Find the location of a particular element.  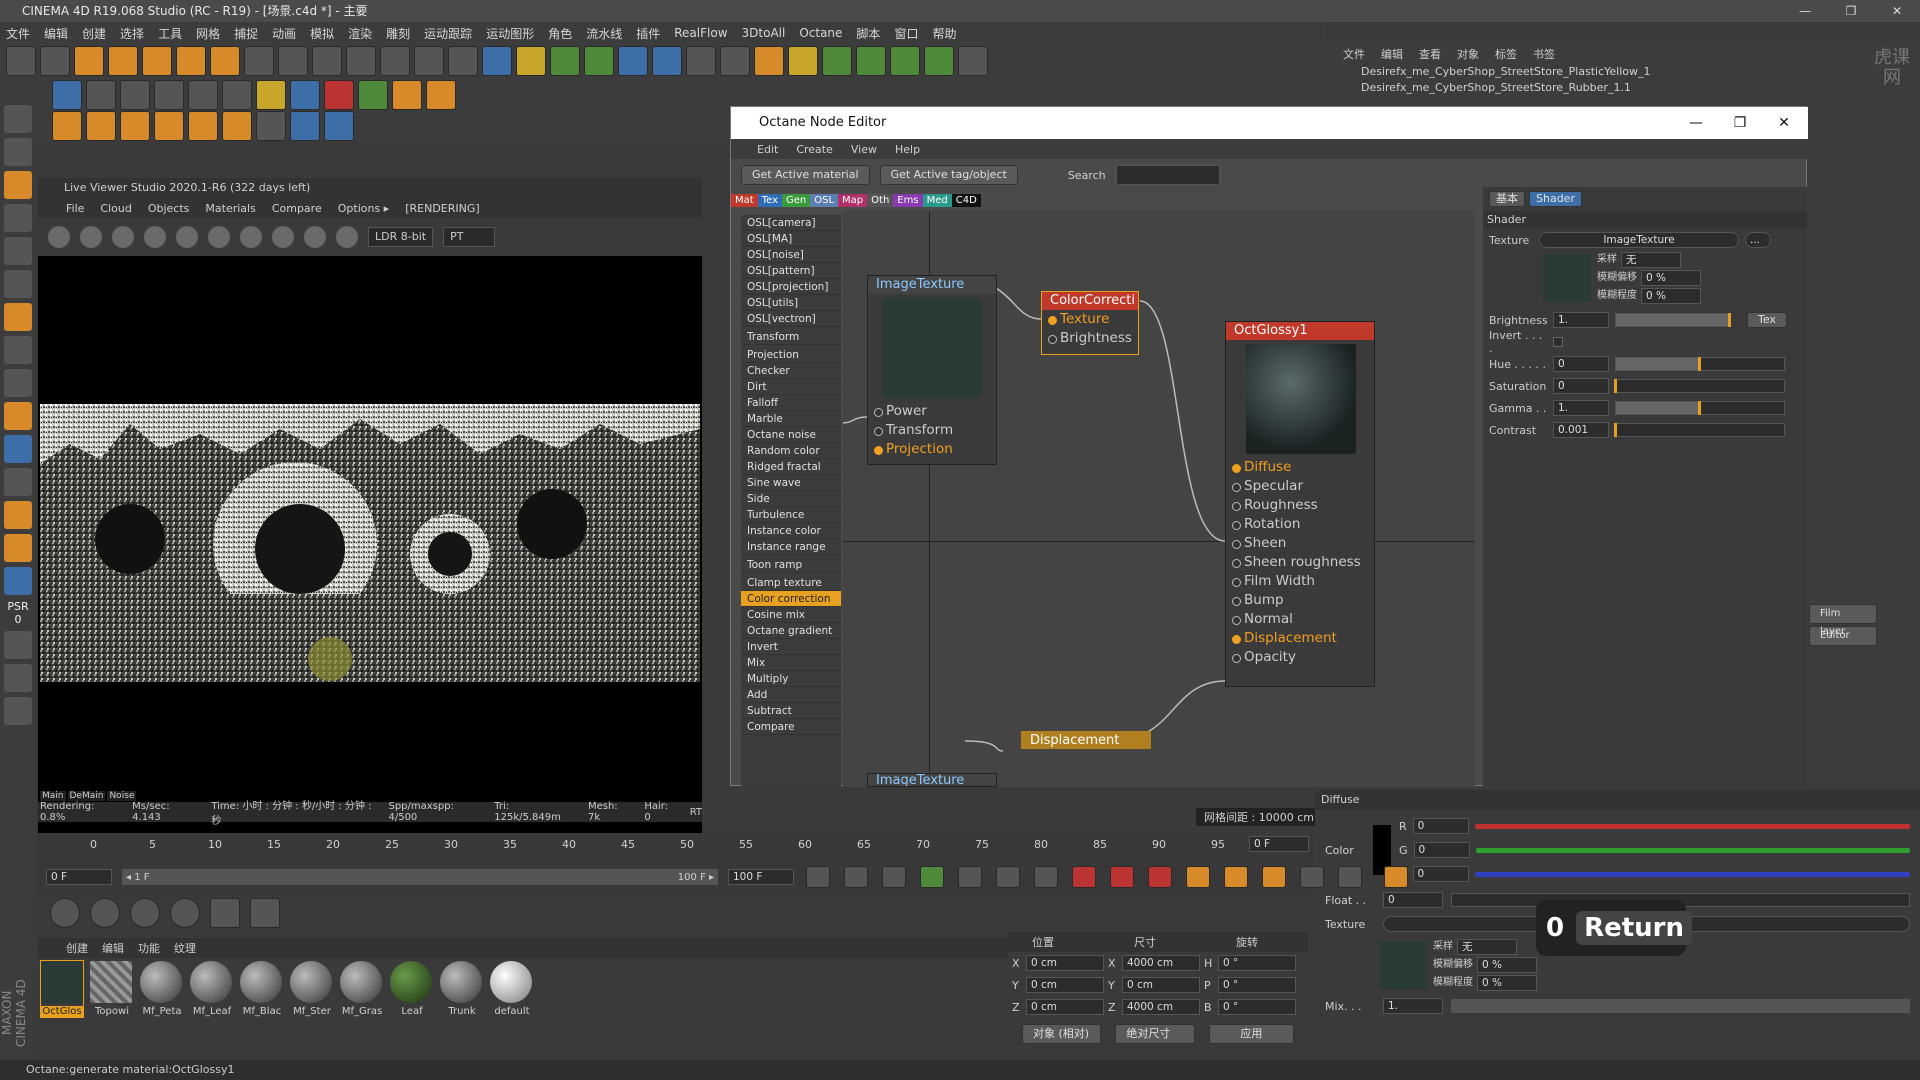

end-frame-field: 100 F is located at coordinates (761, 877).